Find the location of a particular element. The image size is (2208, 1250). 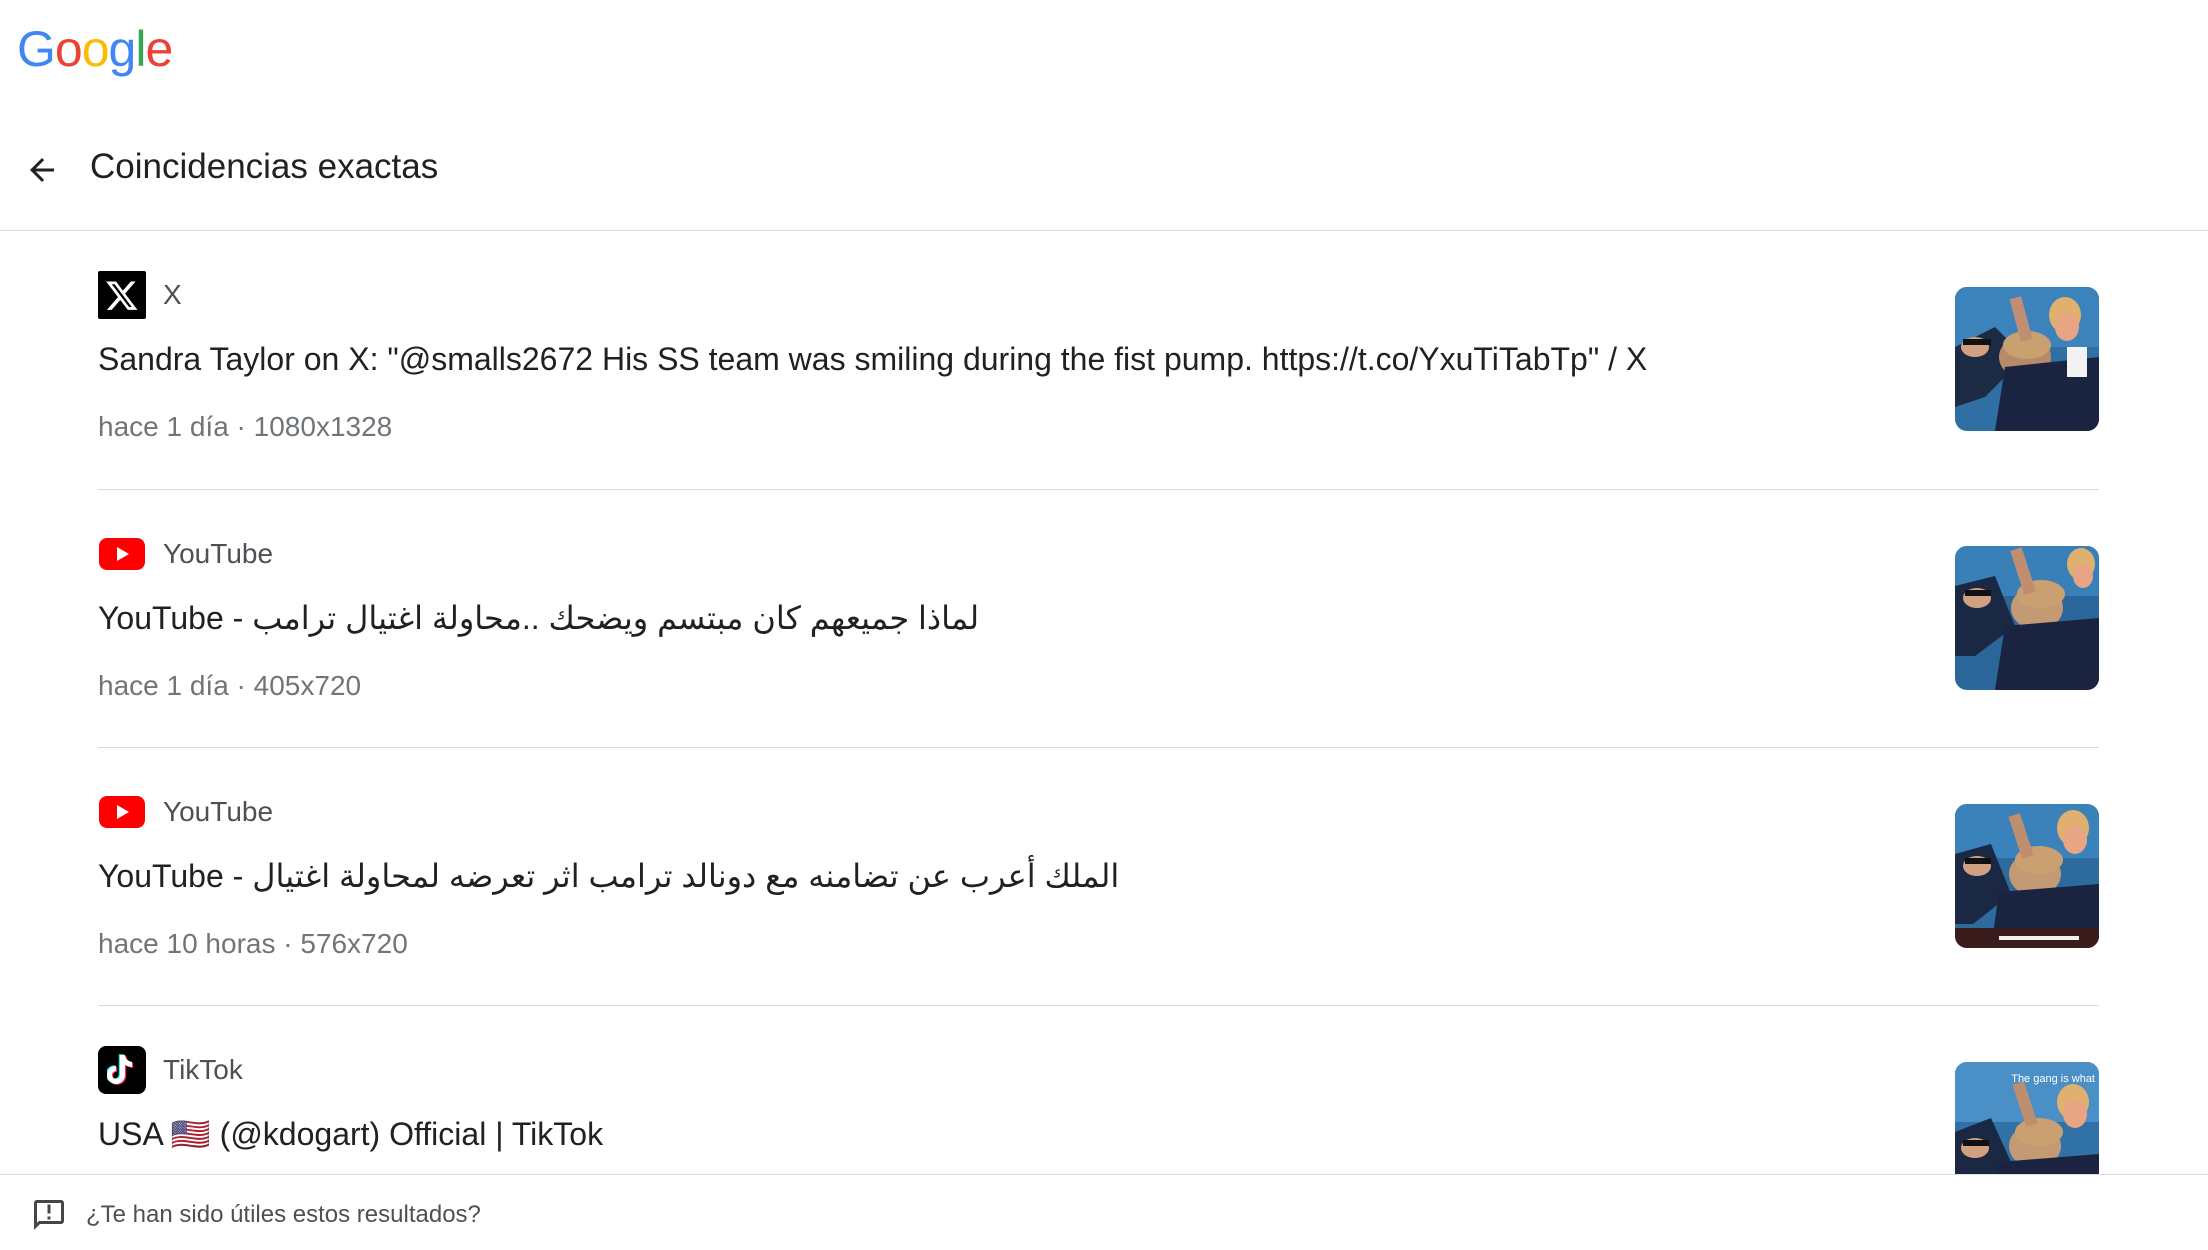

thumb-caption: The gang is what is located at coordinates (2053, 1079).